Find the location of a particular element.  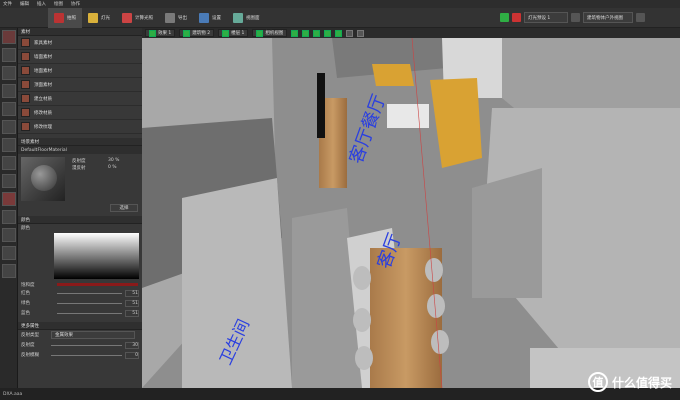

material-name: DefaultFloorMaterial is located at coordinates (80, 150).